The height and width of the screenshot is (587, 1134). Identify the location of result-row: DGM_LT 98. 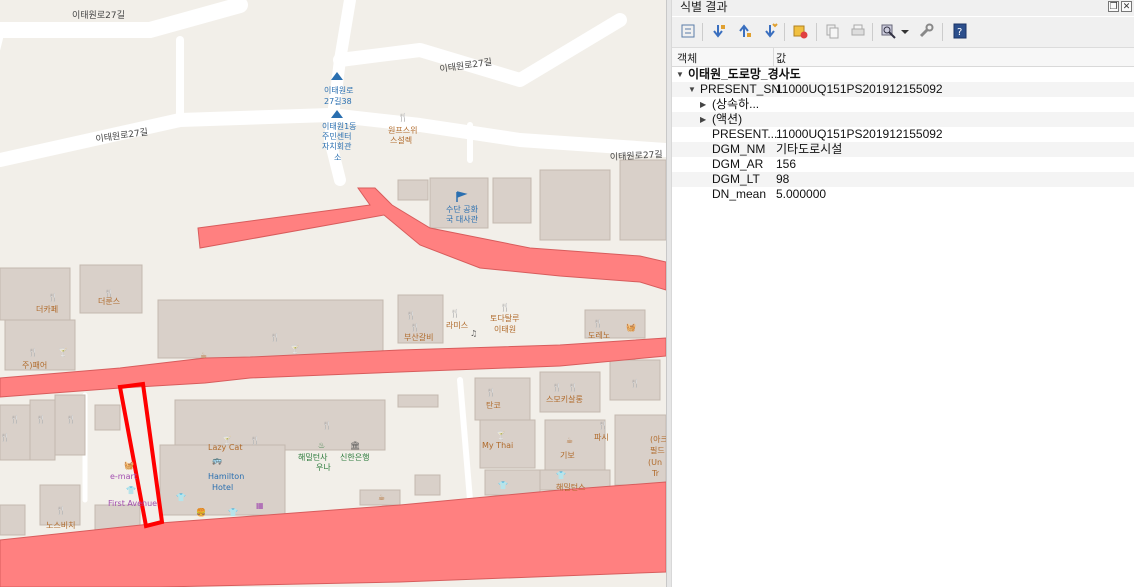
(903, 179).